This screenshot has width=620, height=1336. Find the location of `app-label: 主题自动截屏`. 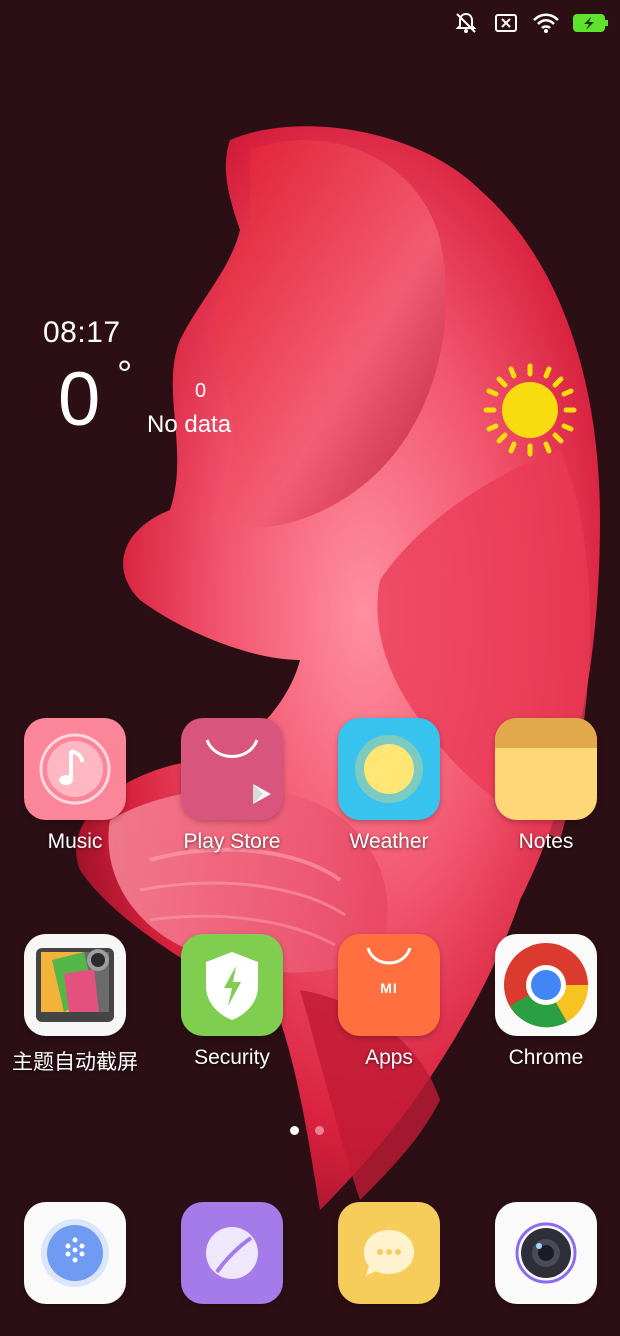

app-label: 主题自动截屏 is located at coordinates (75, 1062).